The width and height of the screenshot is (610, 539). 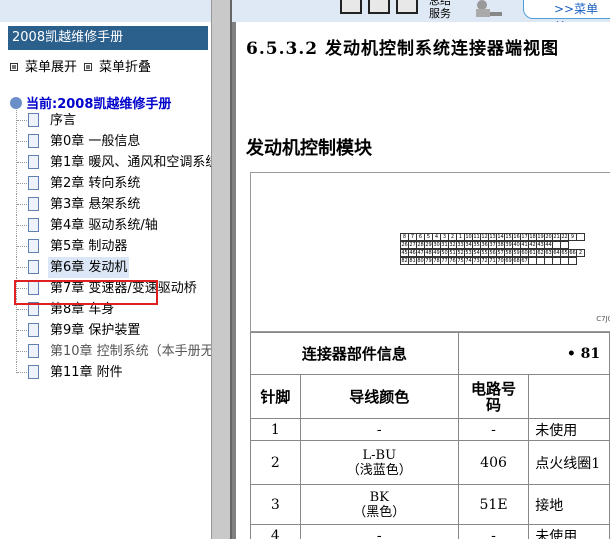 I want to click on top-toolbar: 总结服务 >>菜单关, so click(x=305, y=17).